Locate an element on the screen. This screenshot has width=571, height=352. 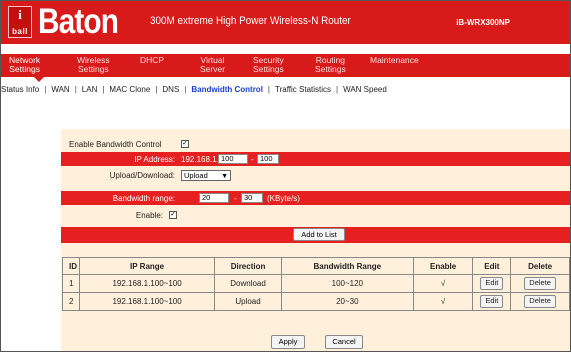
nav-wireless-settings: Wireless Settings is located at coordinates (93, 65).